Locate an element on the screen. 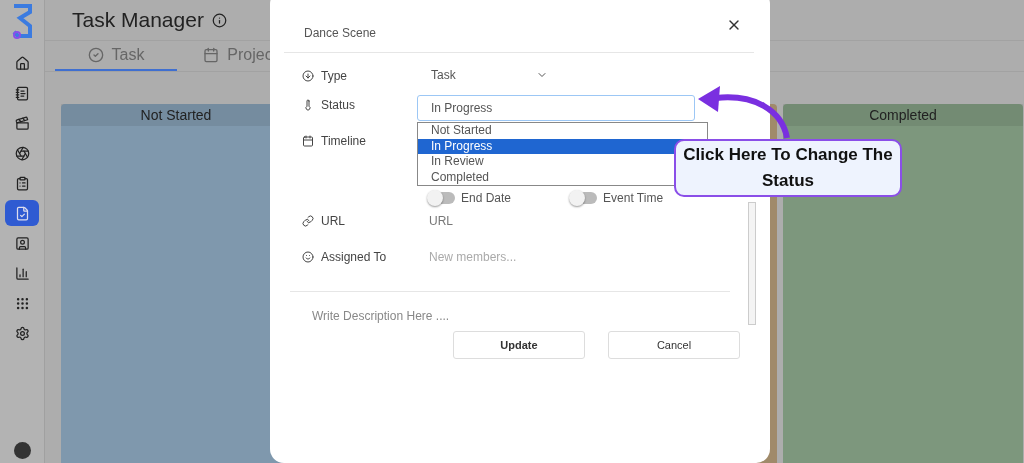  page-title: Task Manager is located at coordinates (138, 20).